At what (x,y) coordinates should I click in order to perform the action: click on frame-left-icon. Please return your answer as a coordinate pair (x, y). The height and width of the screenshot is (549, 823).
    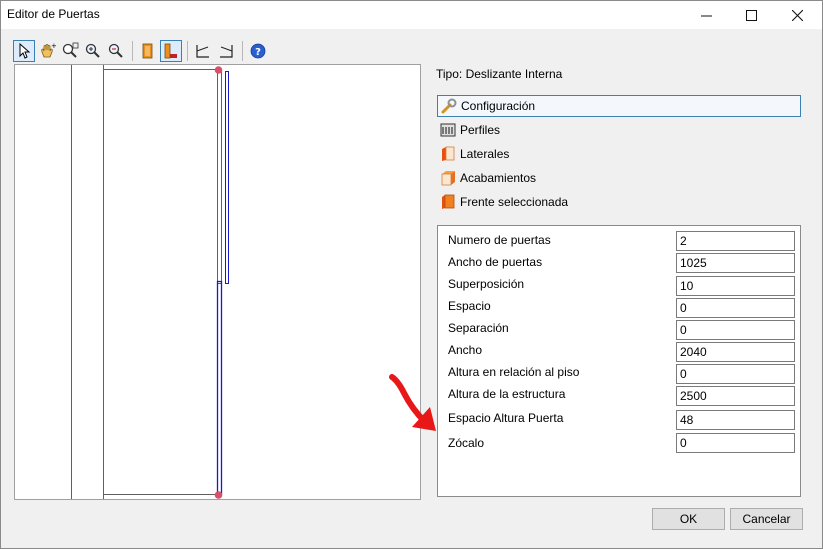
    Looking at the image, I should click on (202, 51).